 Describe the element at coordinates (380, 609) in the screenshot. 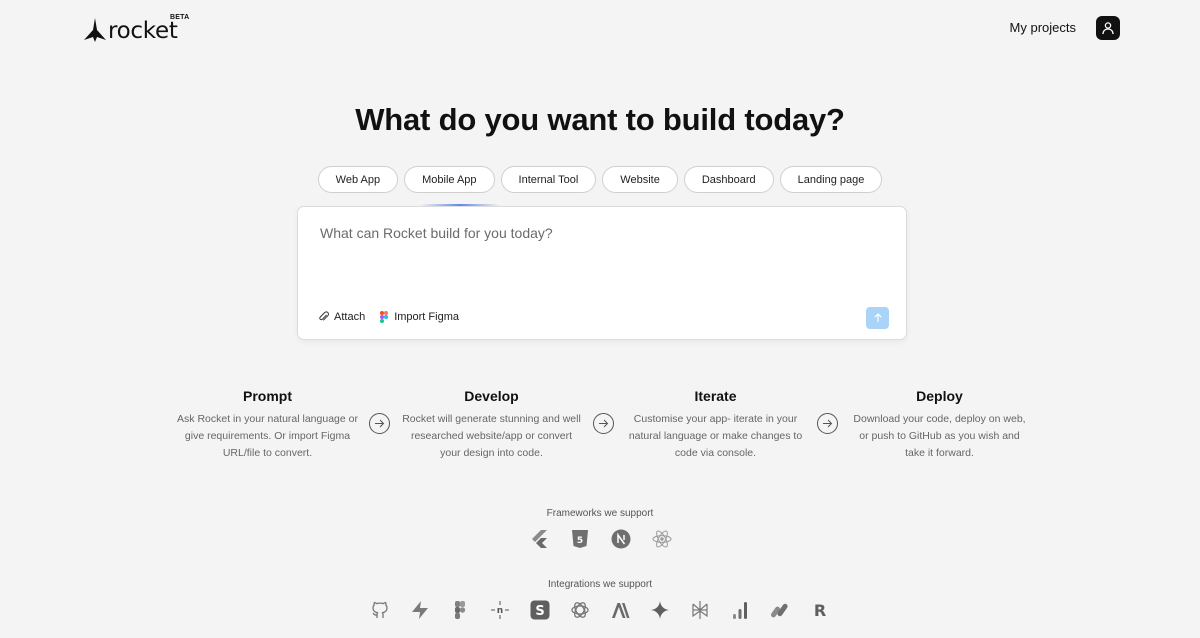

I see `github-icon` at that location.